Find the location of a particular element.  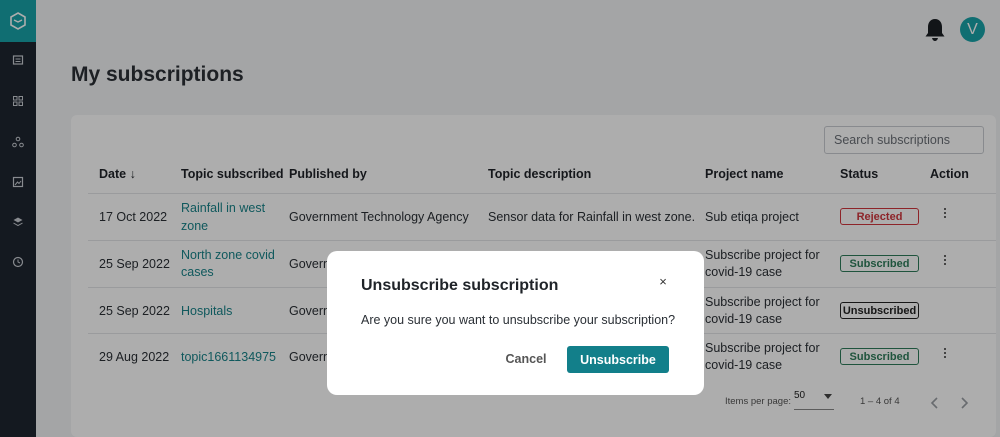

cancel-button: Cancel is located at coordinates (526, 358).